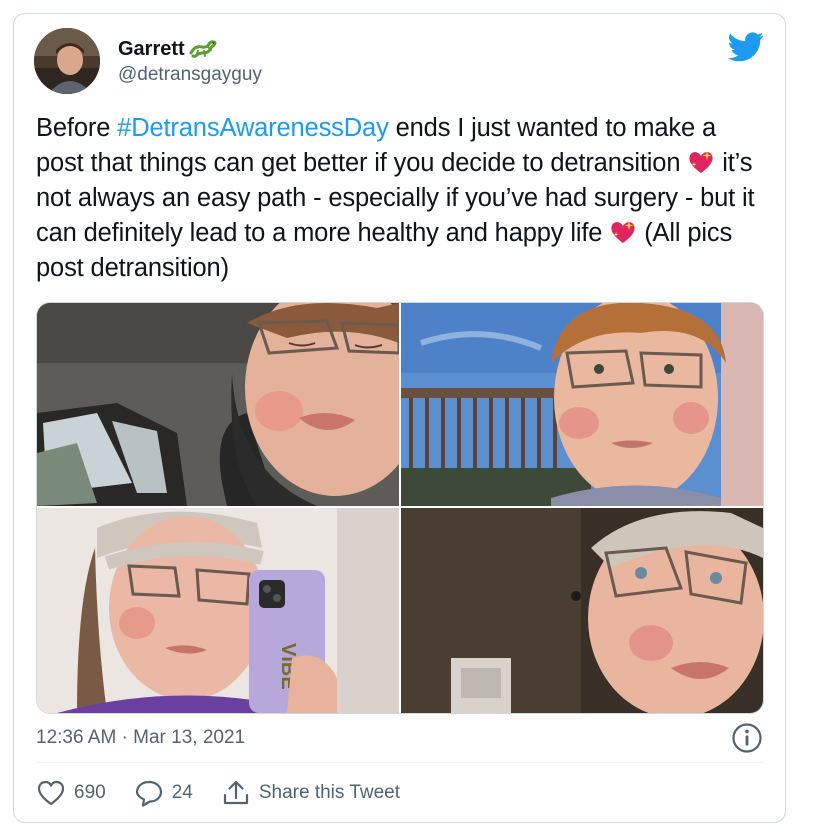 This screenshot has height=840, width=822. Describe the element at coordinates (203, 49) in the screenshot. I see `lizard-emoji-icon` at that location.